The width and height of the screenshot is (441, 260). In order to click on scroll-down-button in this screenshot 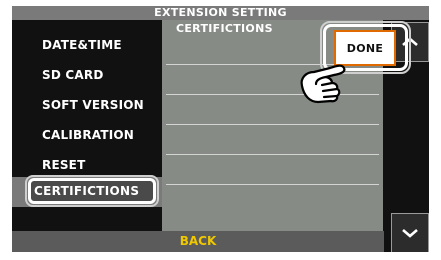, I will do `click(410, 232)`.